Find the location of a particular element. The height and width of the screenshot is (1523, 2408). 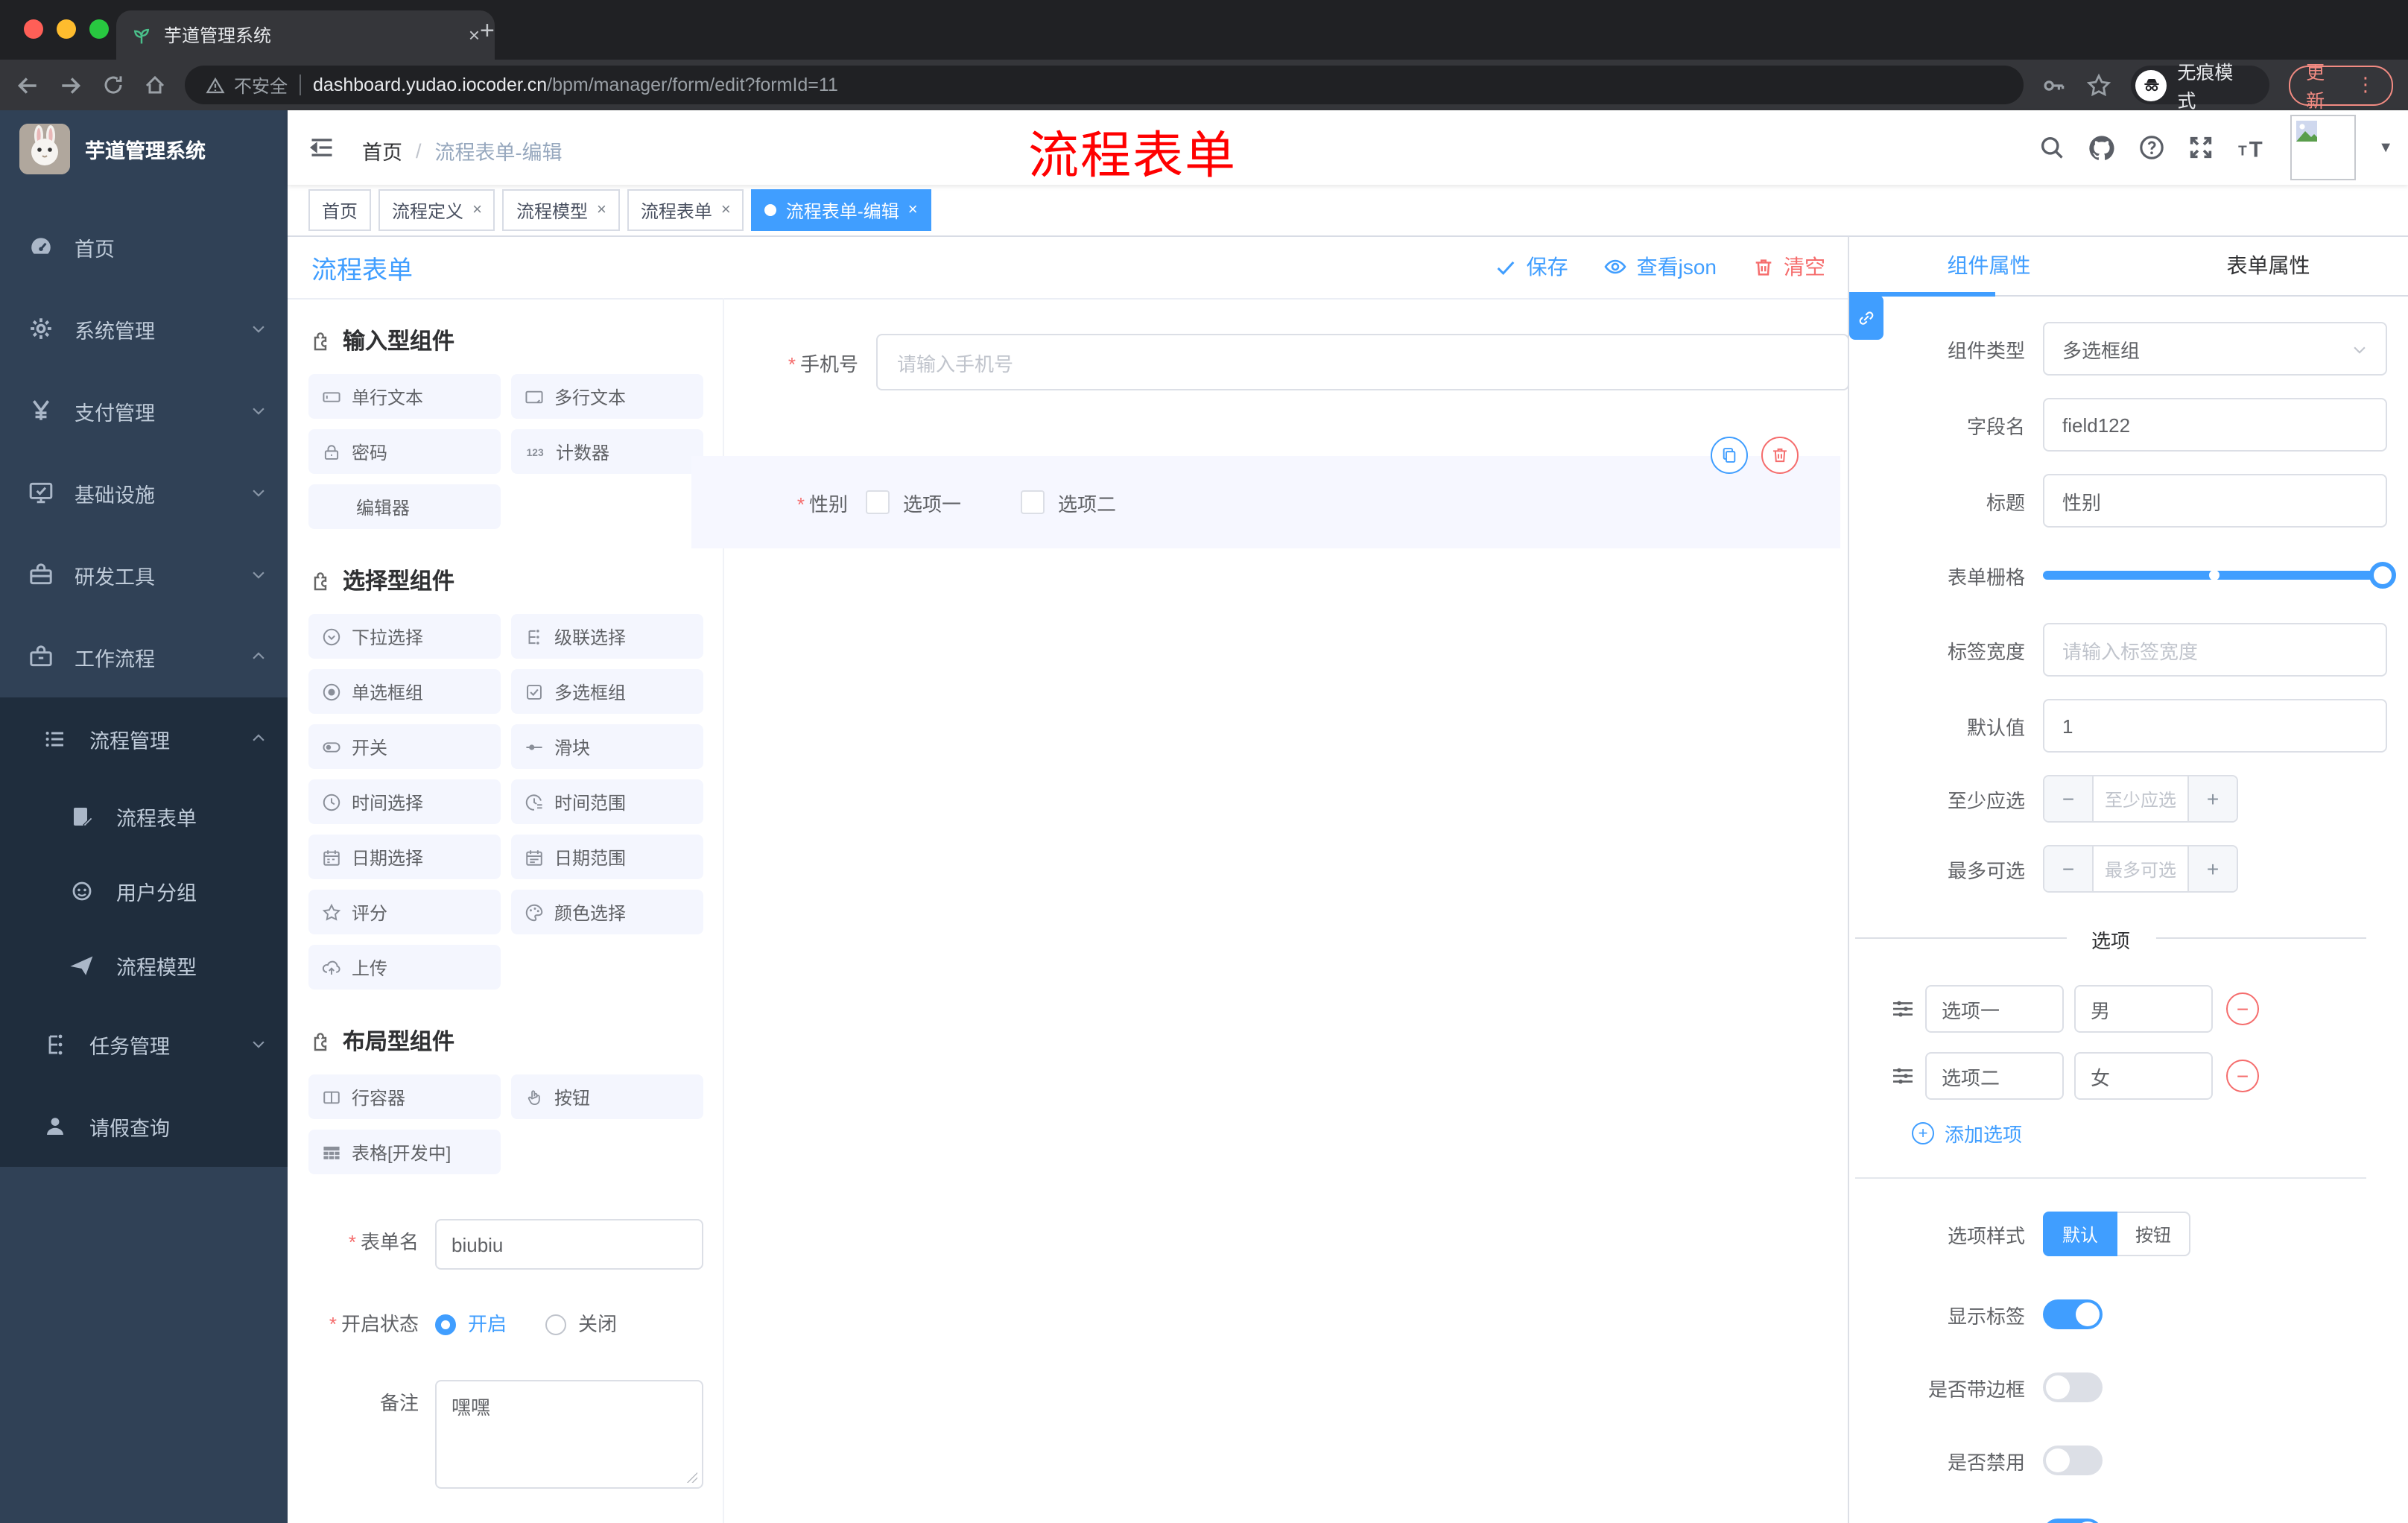

phone-field-input: 请输入手机号 is located at coordinates (1362, 362).